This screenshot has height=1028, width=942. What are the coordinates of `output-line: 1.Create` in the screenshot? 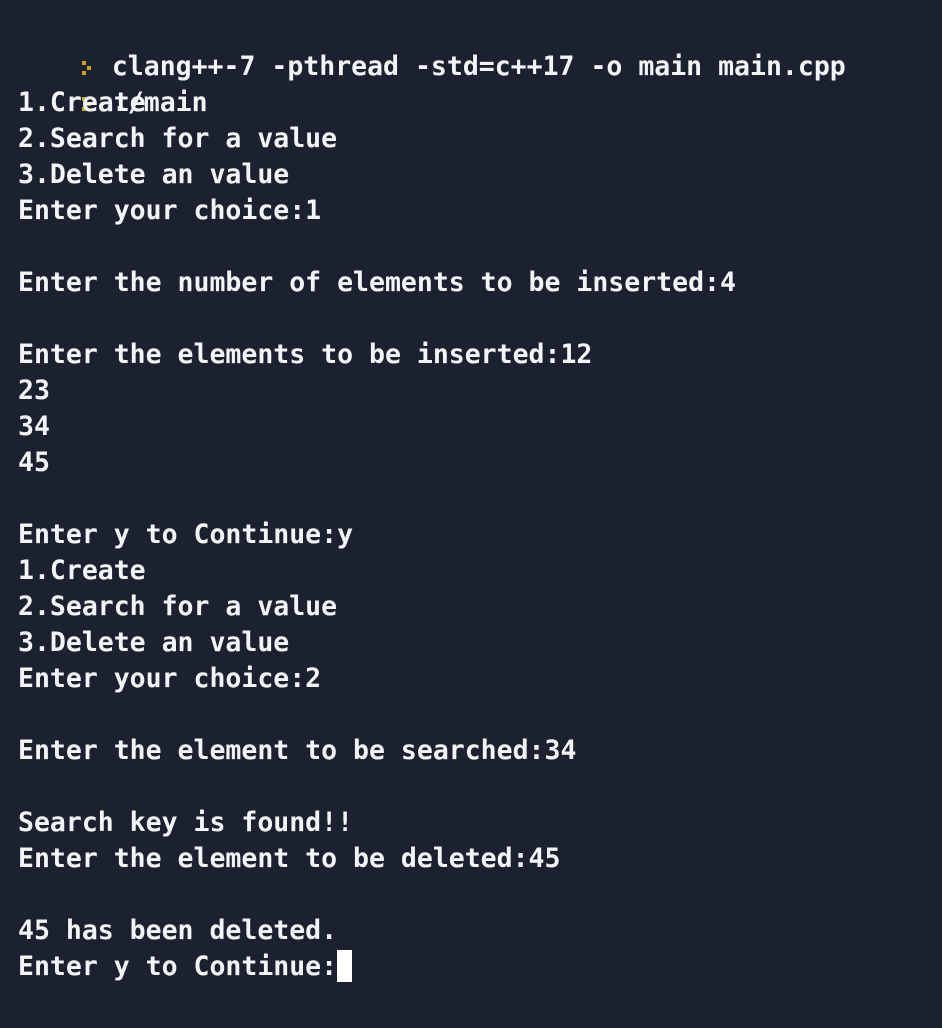 It's located at (82, 570).